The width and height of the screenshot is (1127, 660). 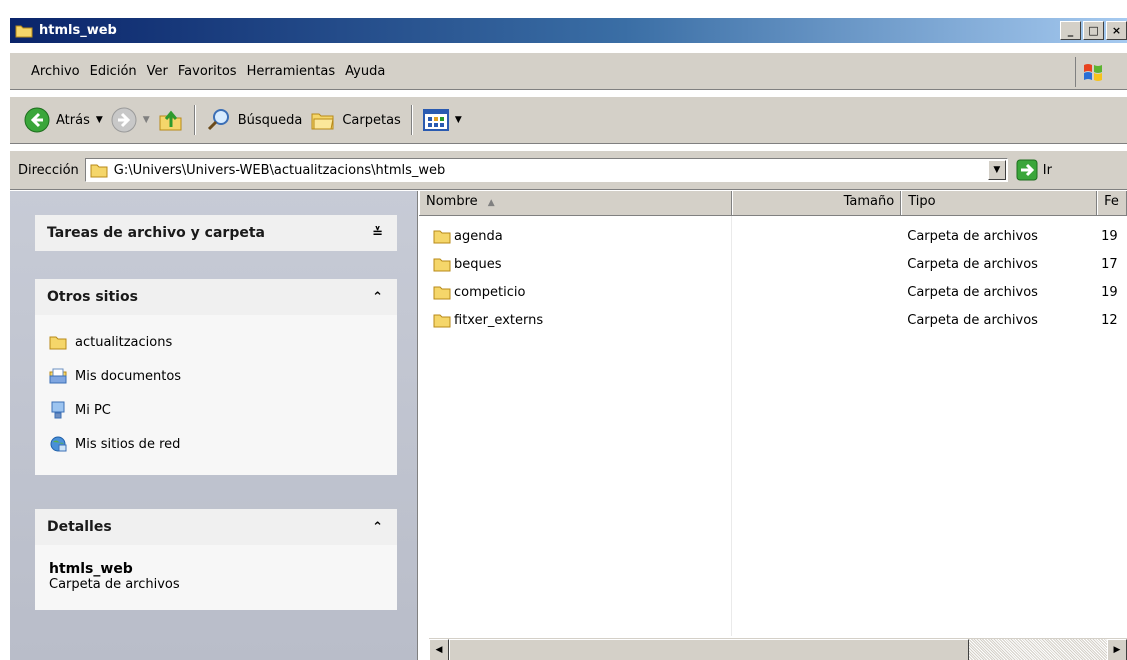 What do you see at coordinates (1093, 30) in the screenshot?
I see `maximize-button: □` at bounding box center [1093, 30].